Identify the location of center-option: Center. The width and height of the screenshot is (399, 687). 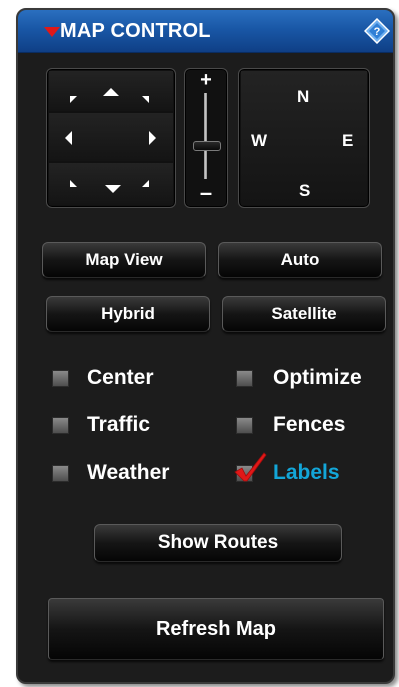
(103, 378).